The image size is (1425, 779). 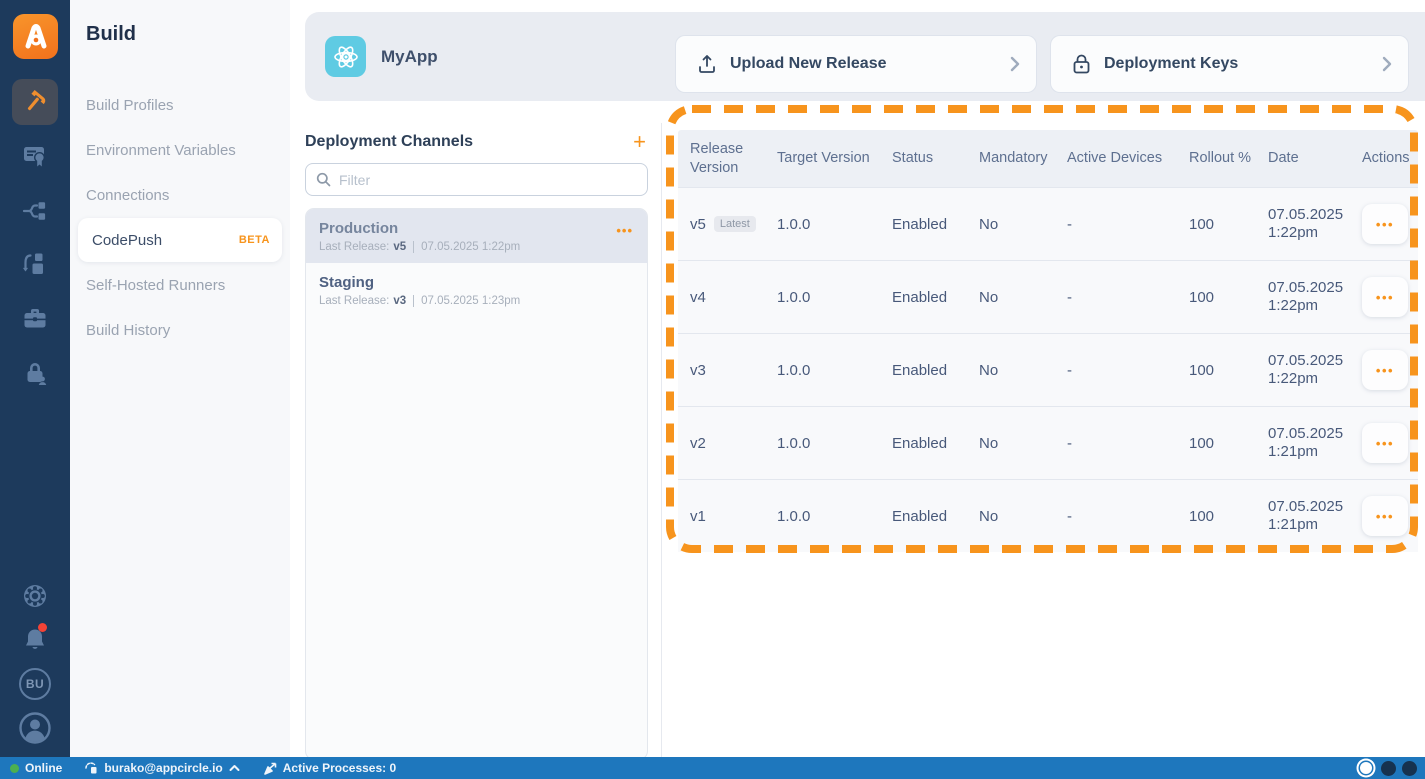 I want to click on sidebar-item-codepush: CodePush BETA, so click(x=180, y=240).